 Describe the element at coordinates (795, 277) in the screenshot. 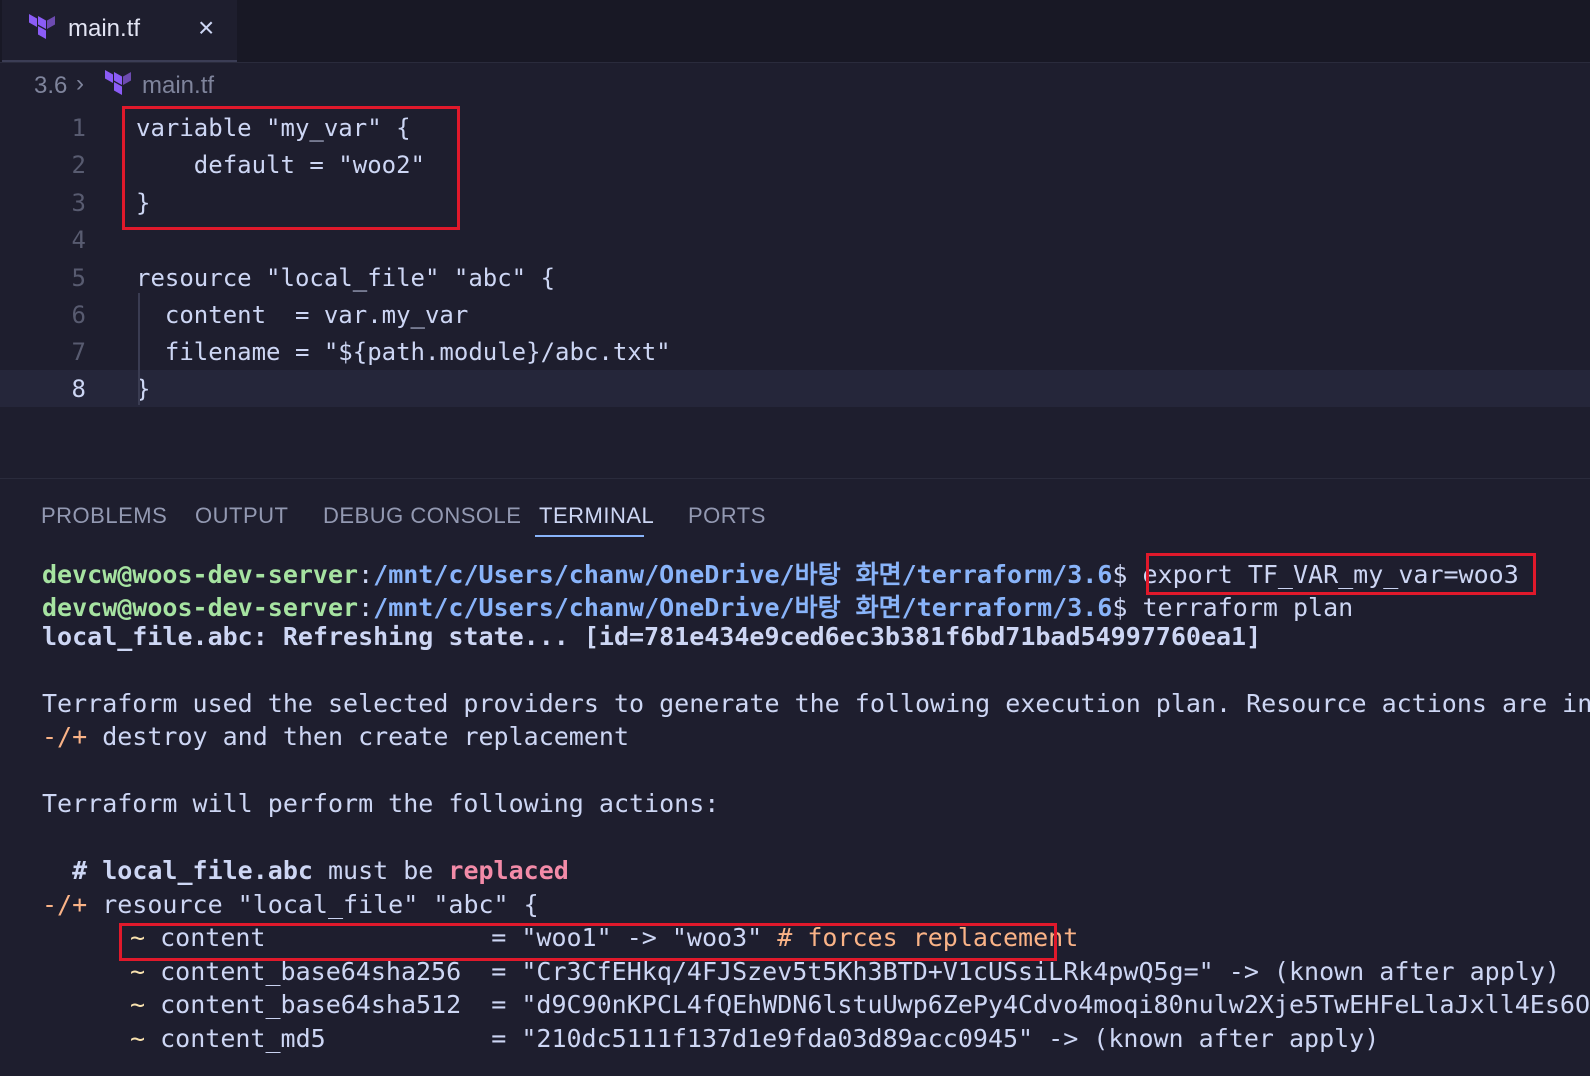

I see `code-line: 5 resource "local_file" "abc" {` at that location.